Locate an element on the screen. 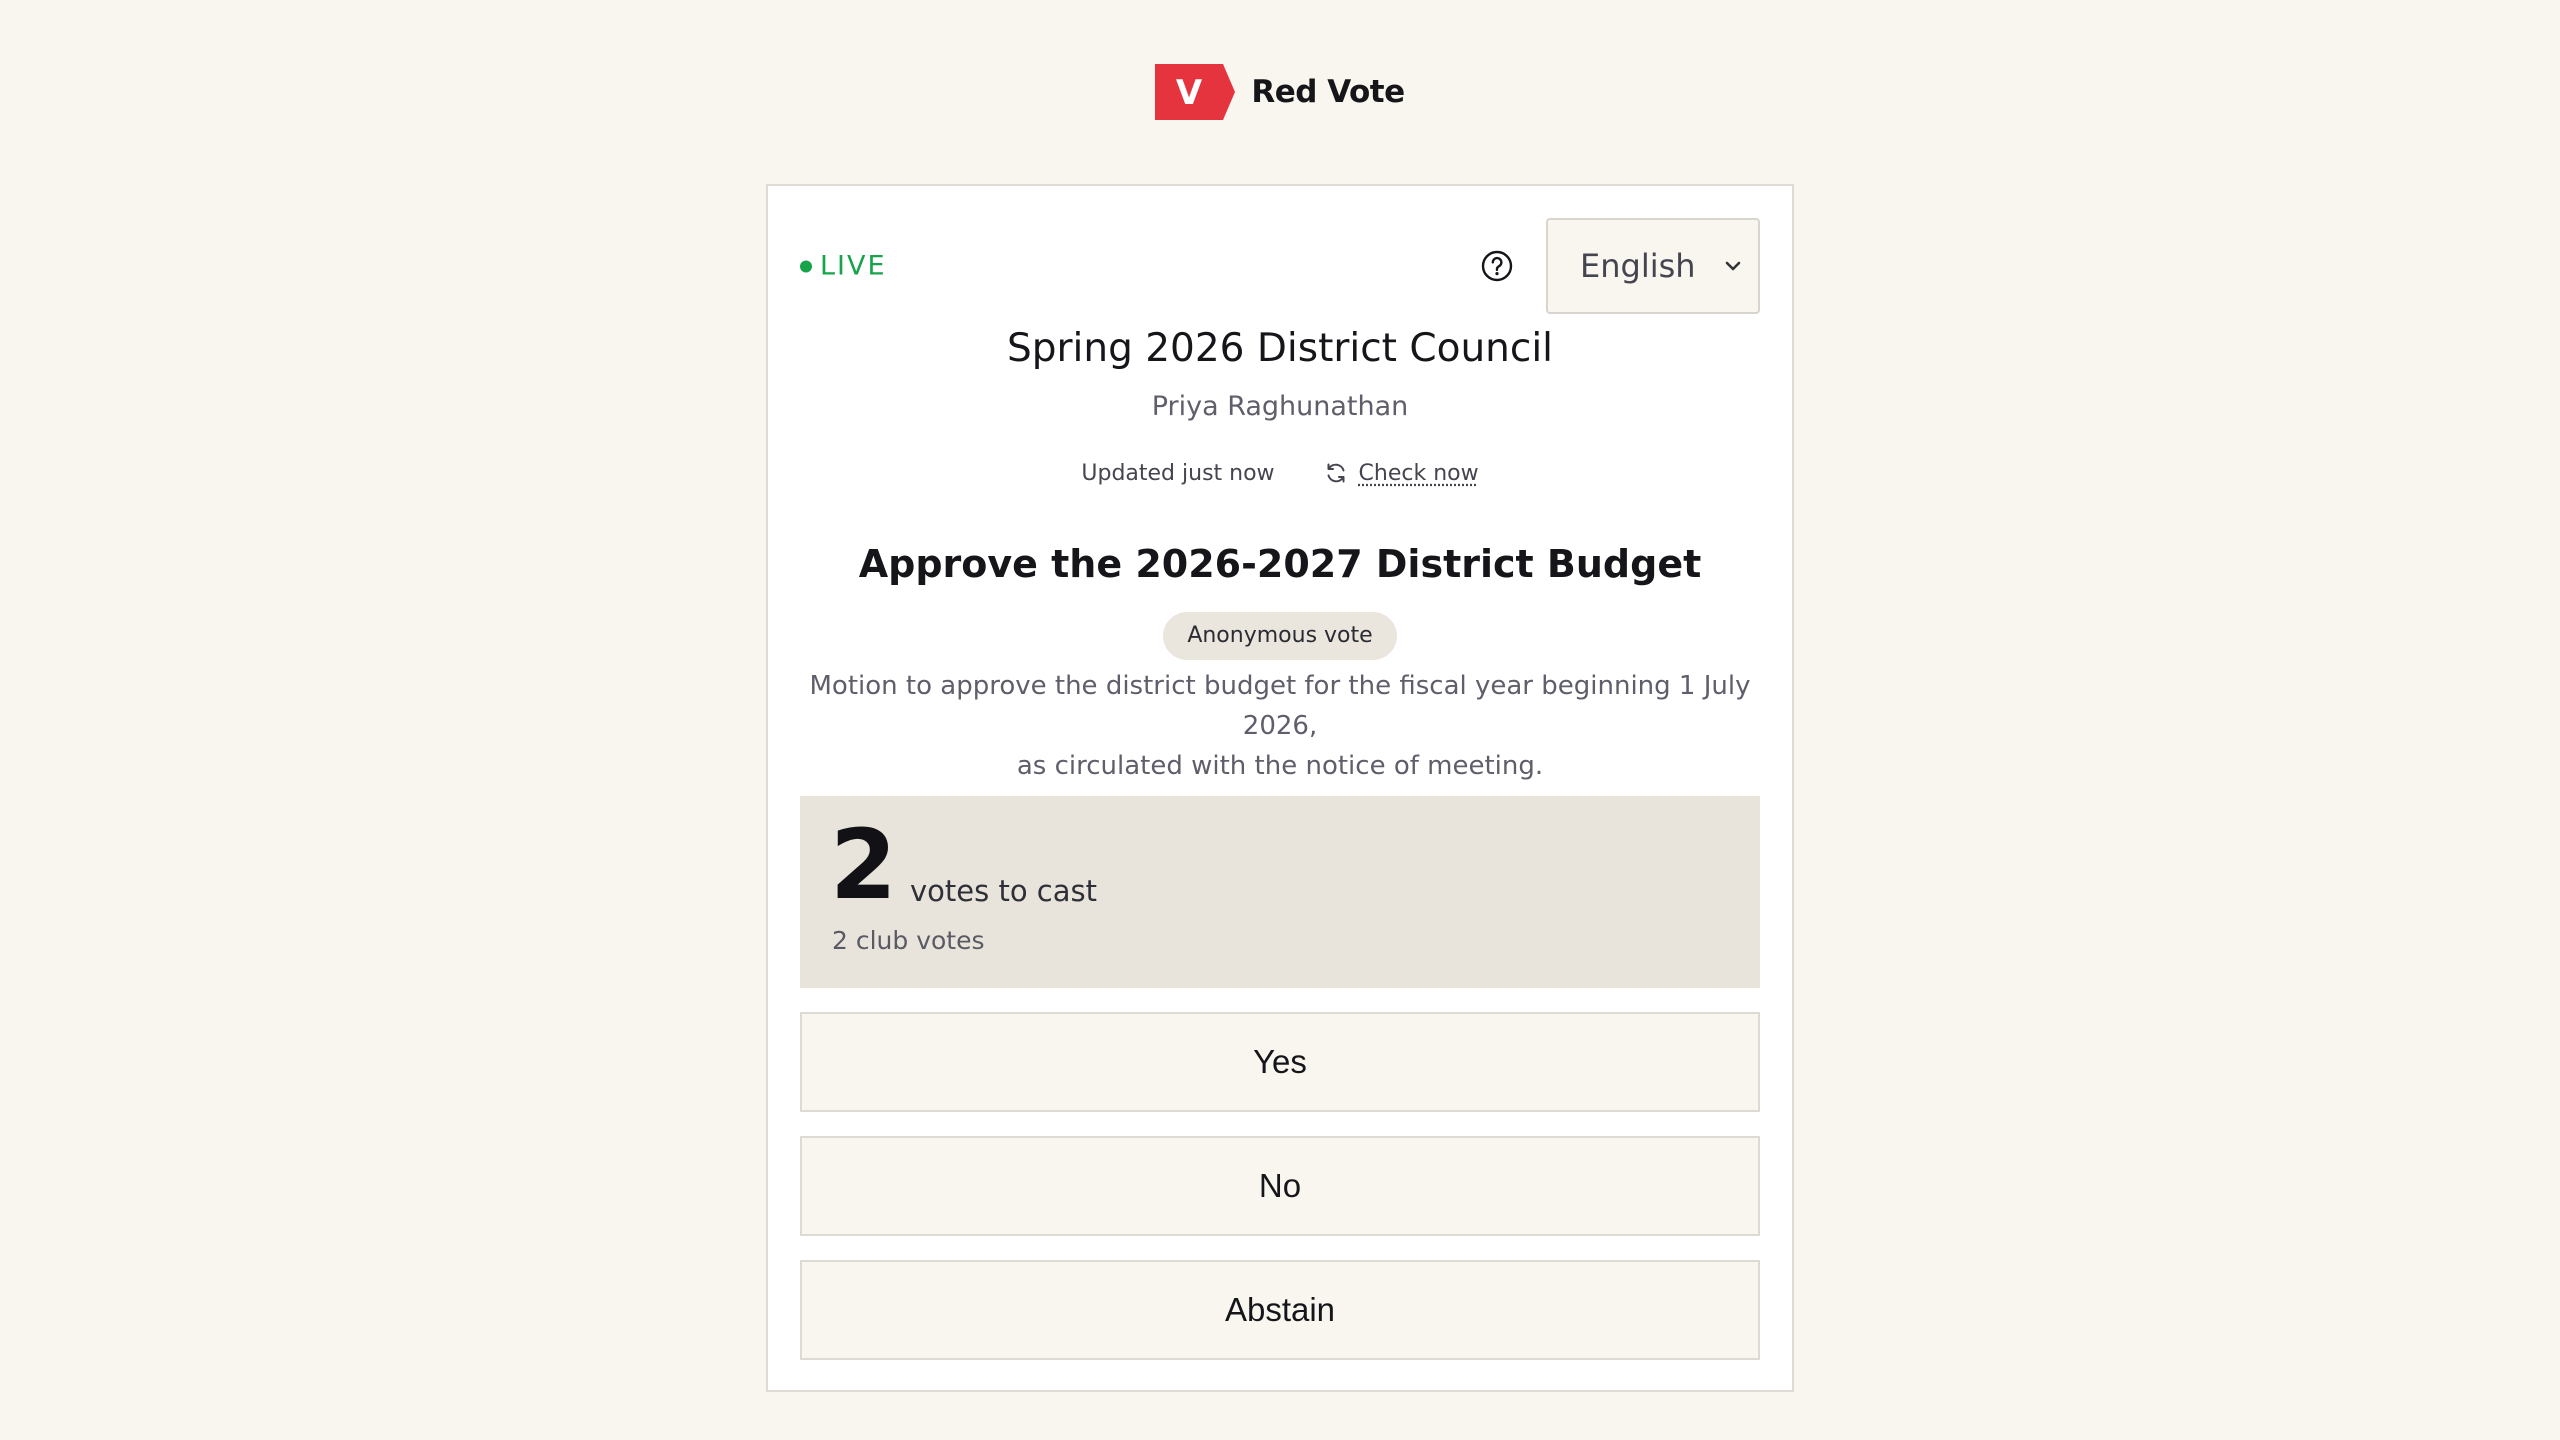 The width and height of the screenshot is (2560, 1440). votes-count: 2 is located at coordinates (863, 865).